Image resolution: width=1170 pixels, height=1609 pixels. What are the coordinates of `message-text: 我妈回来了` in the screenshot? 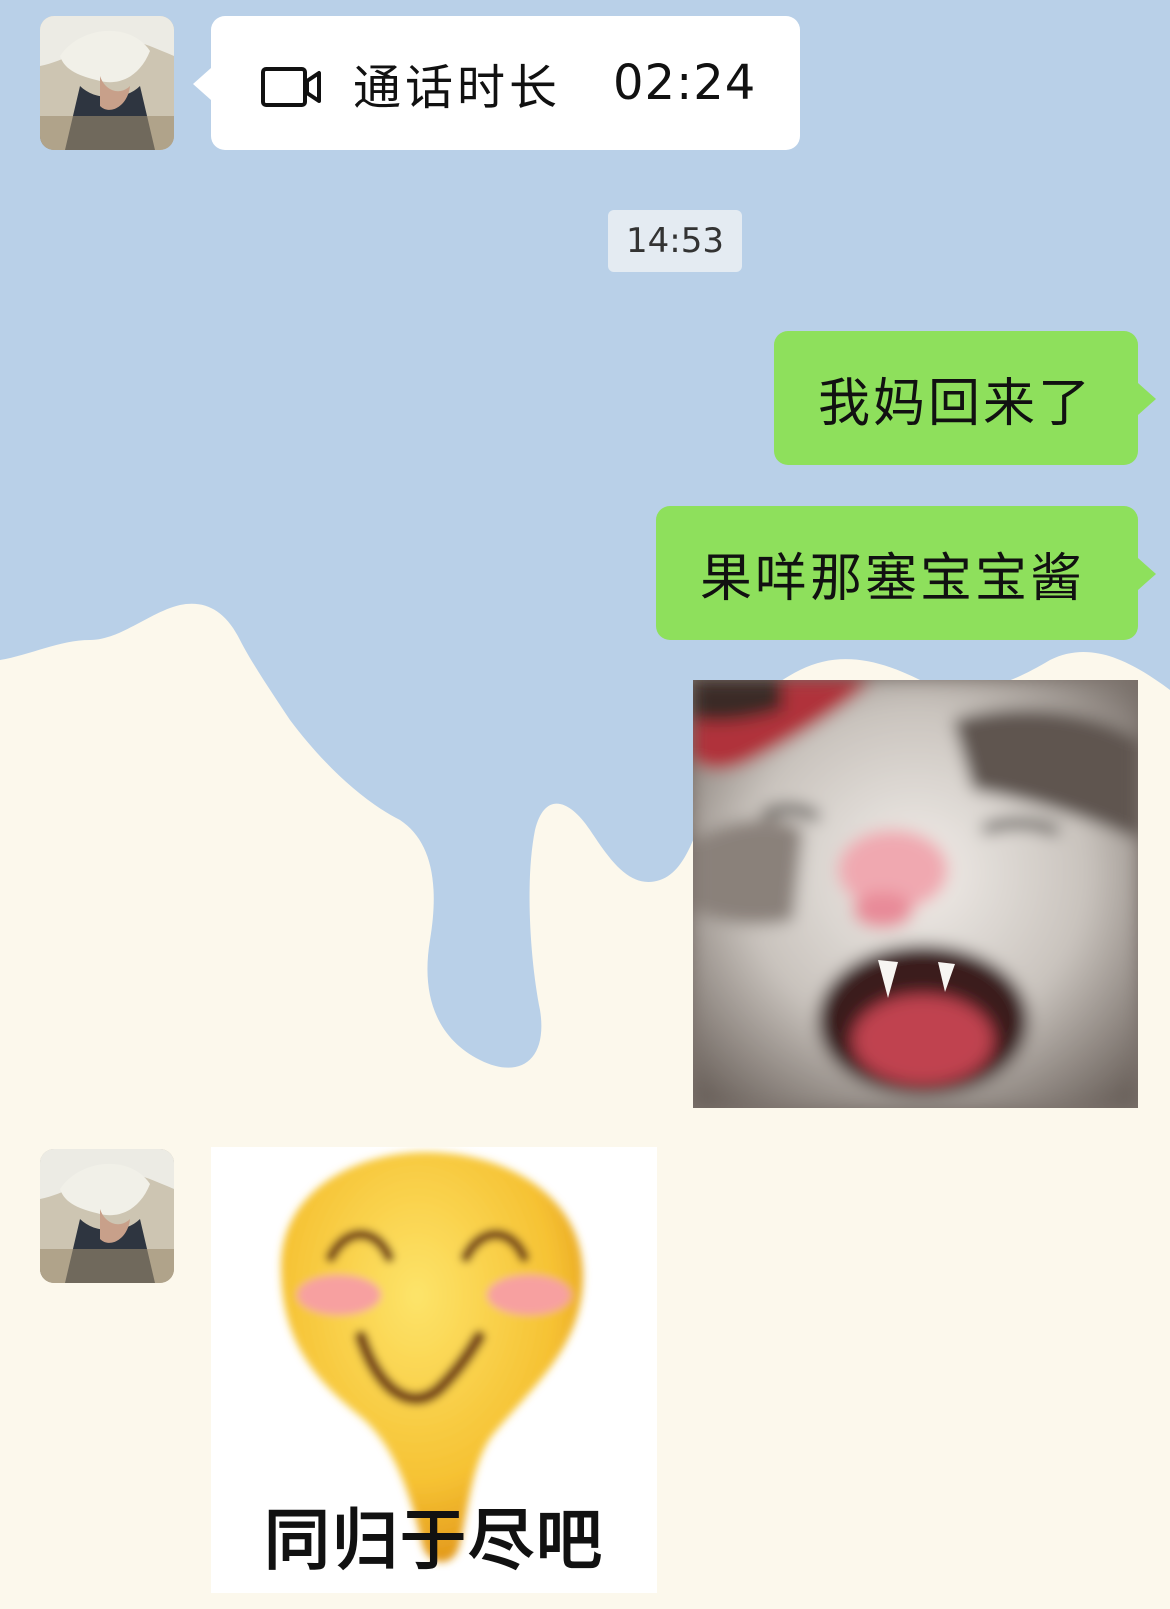 It's located at (956, 403).